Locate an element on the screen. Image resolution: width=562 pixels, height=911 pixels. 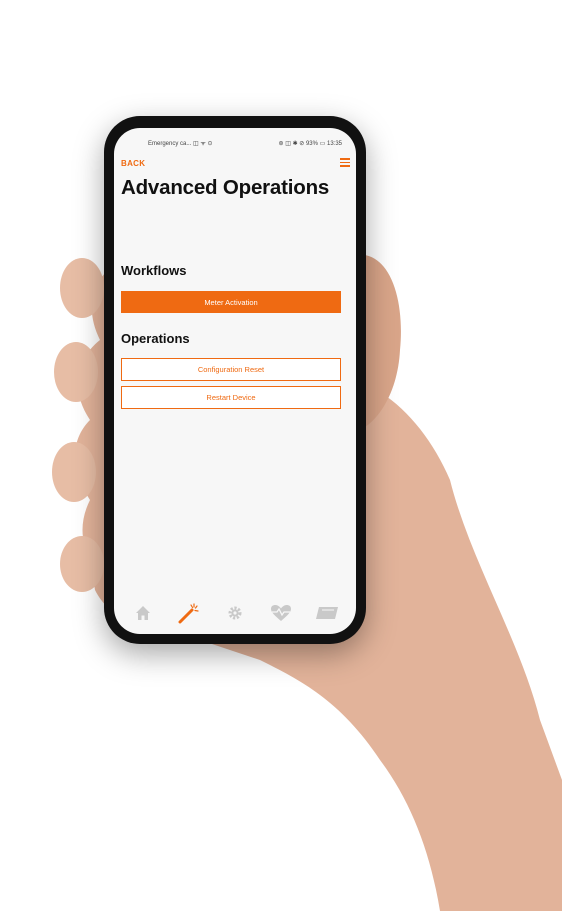
tab-home is located at coordinates (143, 613).